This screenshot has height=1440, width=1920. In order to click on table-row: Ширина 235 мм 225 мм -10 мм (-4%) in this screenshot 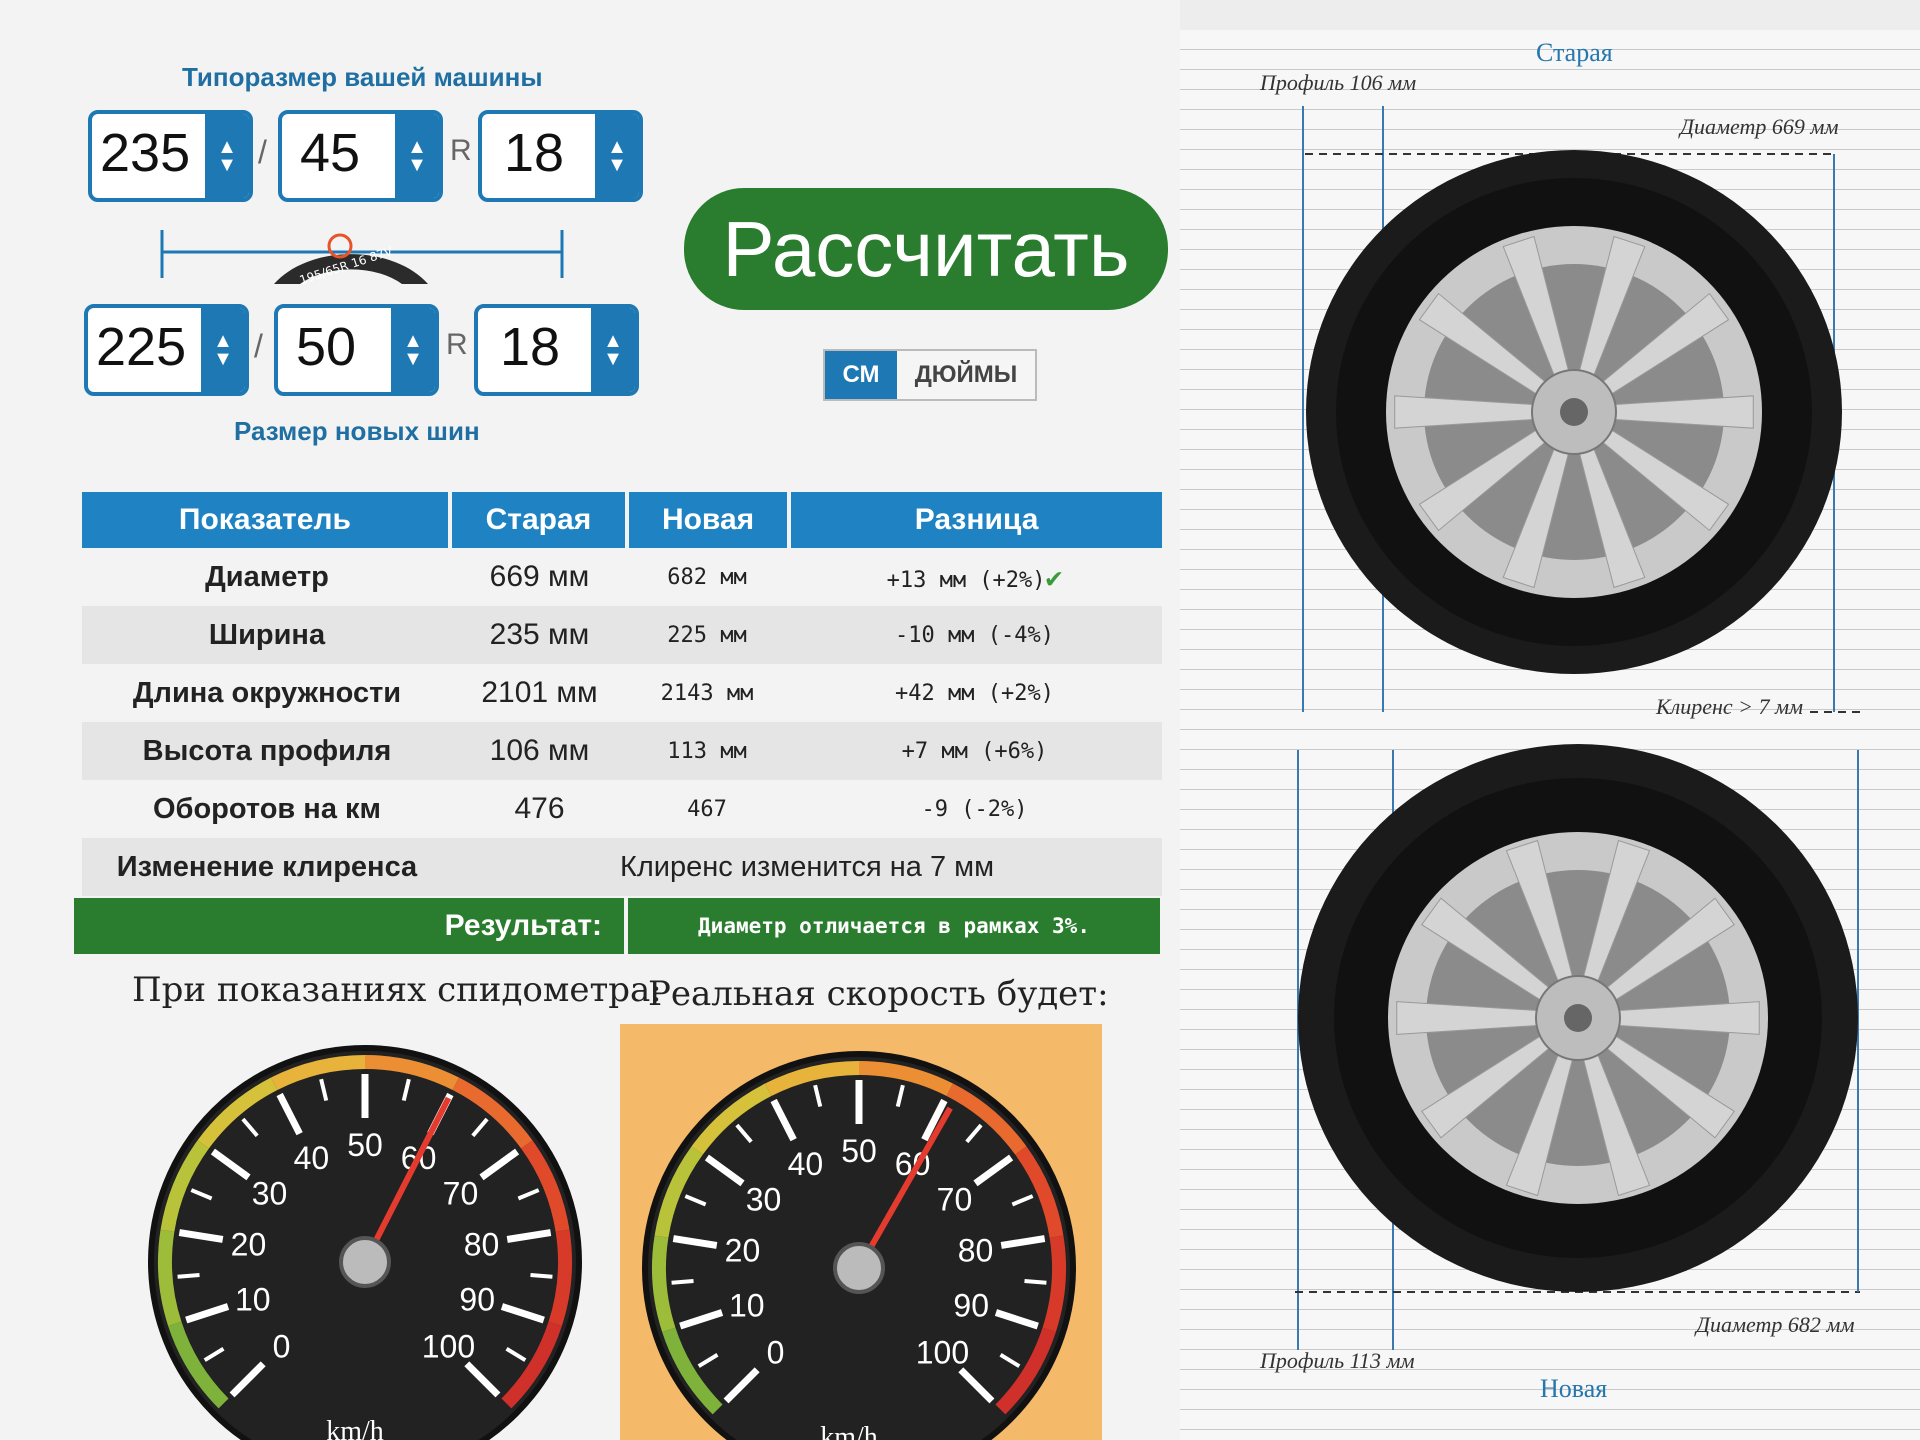, I will do `click(622, 635)`.